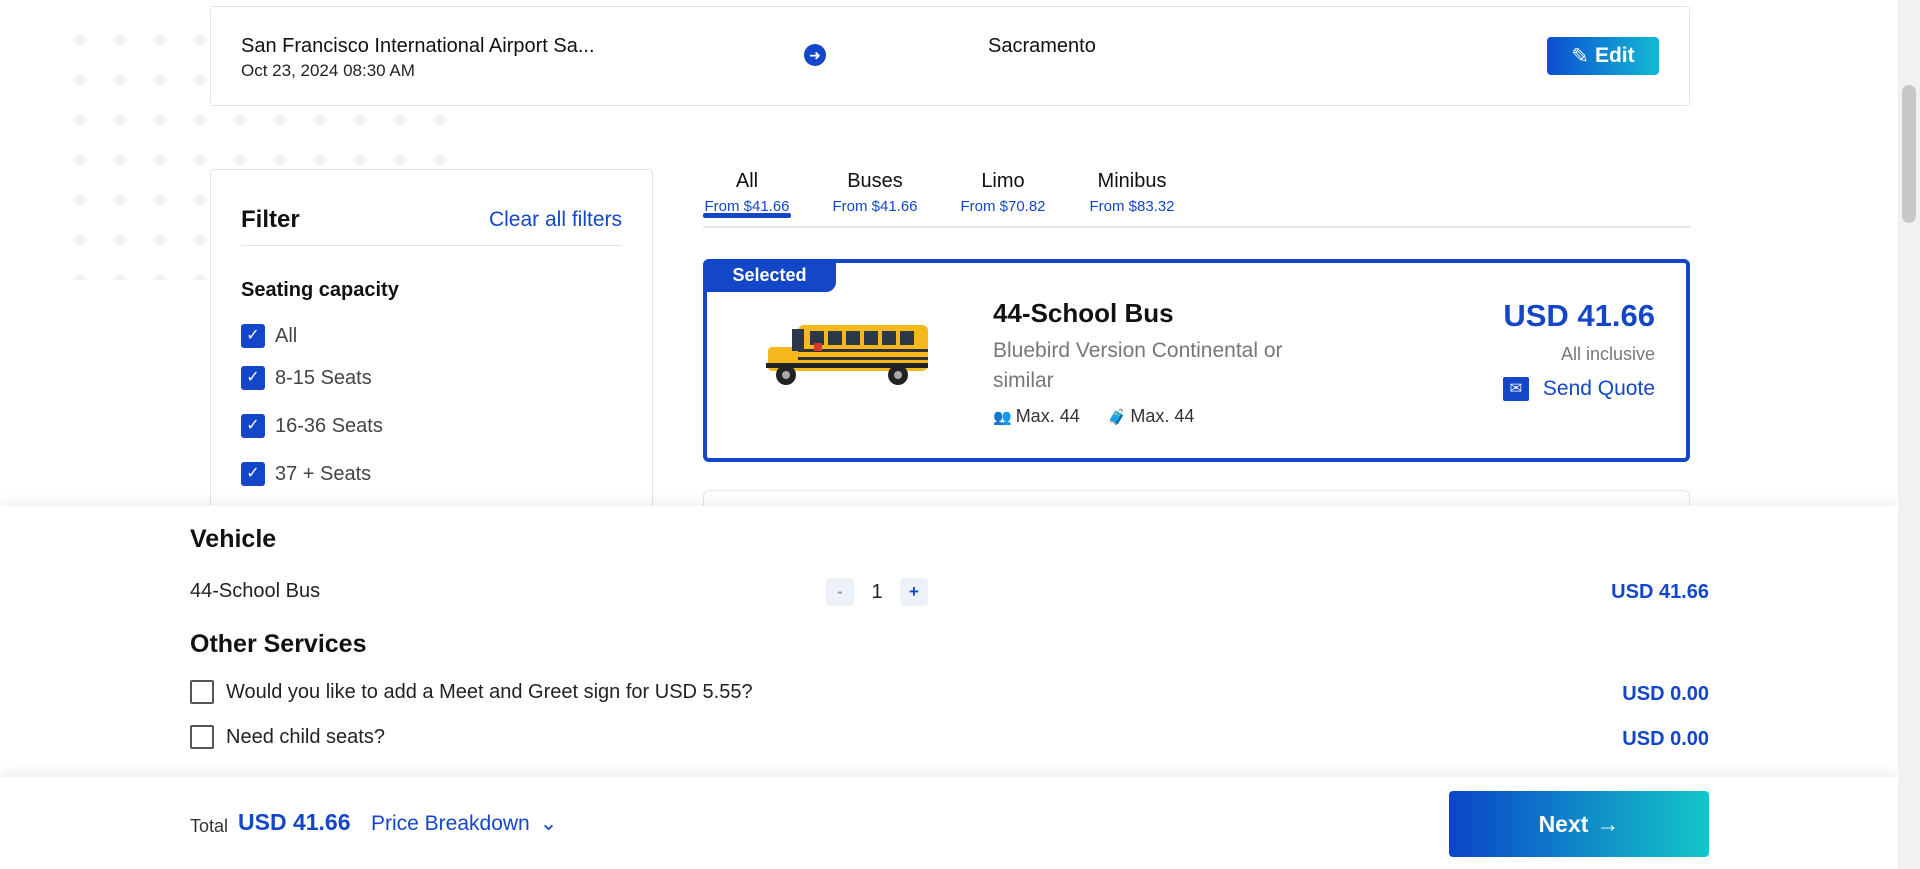  I want to click on summary-vehicle-name: 44-School Bus, so click(255, 591).